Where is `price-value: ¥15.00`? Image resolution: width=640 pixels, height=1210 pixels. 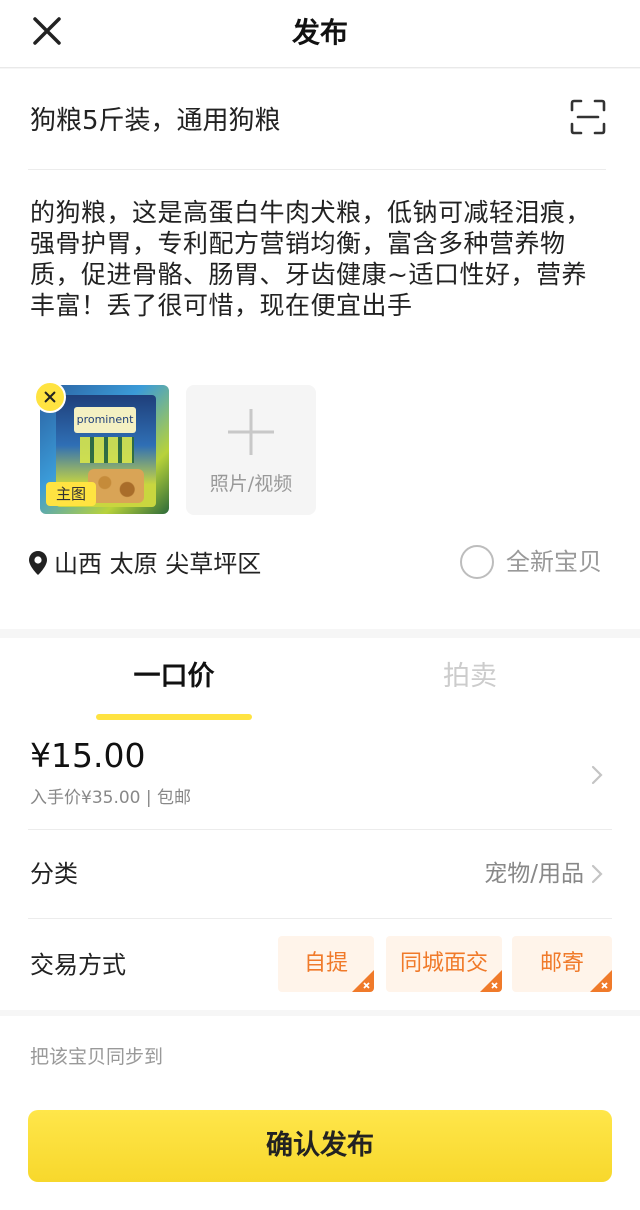 price-value: ¥15.00 is located at coordinates (88, 755).